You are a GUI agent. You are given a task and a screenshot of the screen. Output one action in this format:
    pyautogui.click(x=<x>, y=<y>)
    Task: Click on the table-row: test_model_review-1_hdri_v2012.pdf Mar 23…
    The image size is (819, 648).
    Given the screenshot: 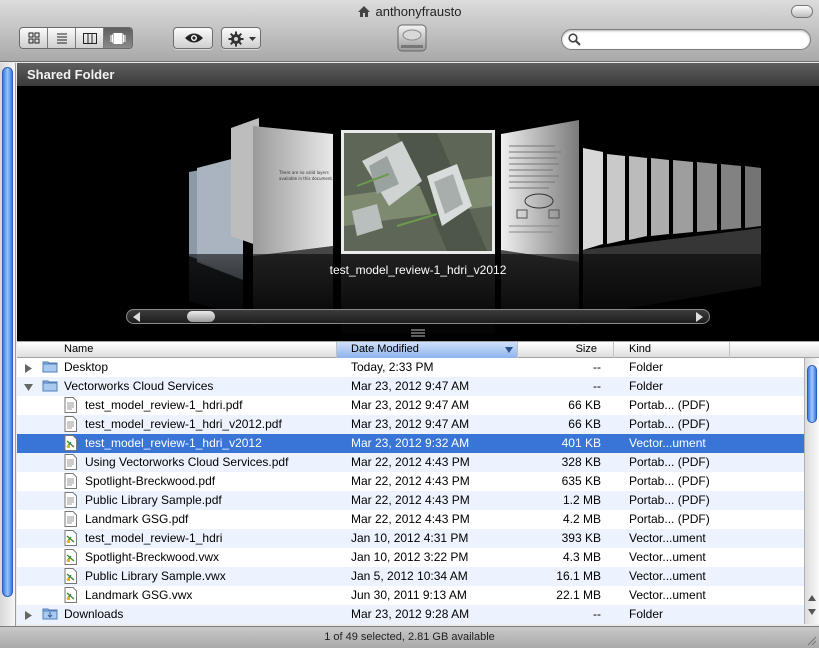 What is the action you would take?
    pyautogui.click(x=410, y=424)
    